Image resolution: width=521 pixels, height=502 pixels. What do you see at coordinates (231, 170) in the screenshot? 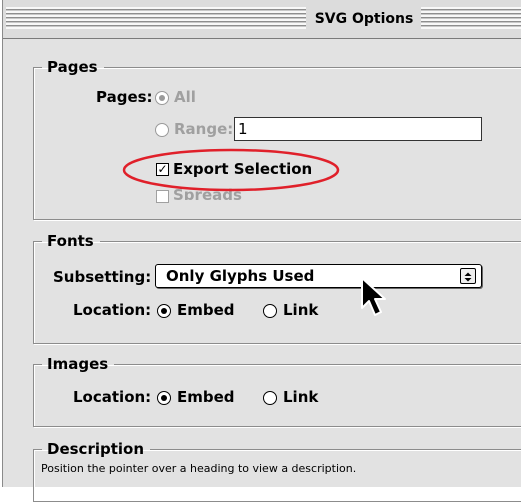
I see `highlight-ellipse` at bounding box center [231, 170].